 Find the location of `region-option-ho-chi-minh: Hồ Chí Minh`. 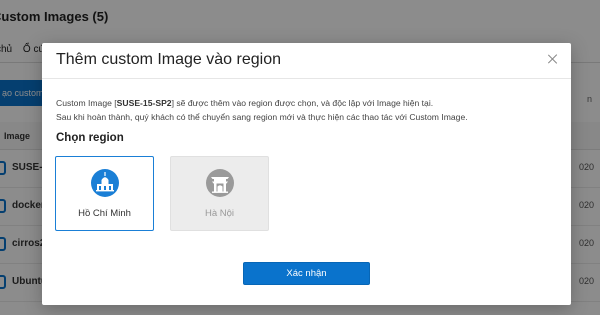

region-option-ho-chi-minh: Hồ Chí Minh is located at coordinates (104, 193).